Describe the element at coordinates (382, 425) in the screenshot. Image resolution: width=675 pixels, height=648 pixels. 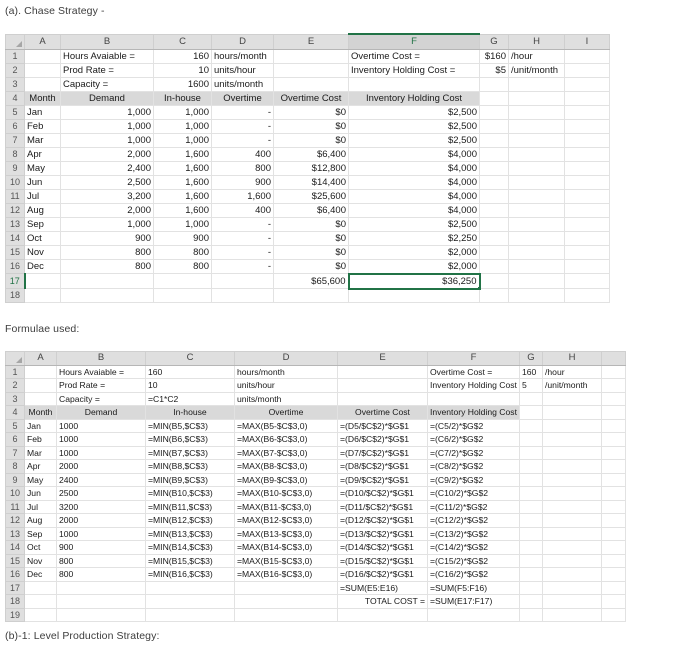
I see `cell-overtime-cost: =(D5/$C$2)*$G$1` at that location.